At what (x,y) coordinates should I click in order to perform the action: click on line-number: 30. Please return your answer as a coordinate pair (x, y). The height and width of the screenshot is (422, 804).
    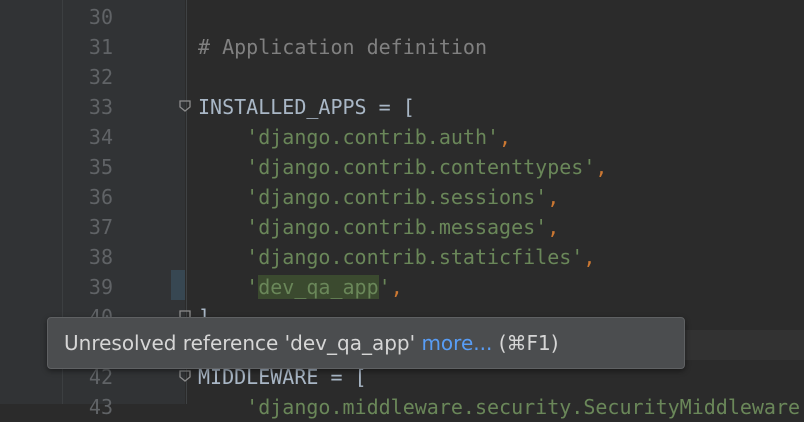
    Looking at the image, I should click on (100, 17).